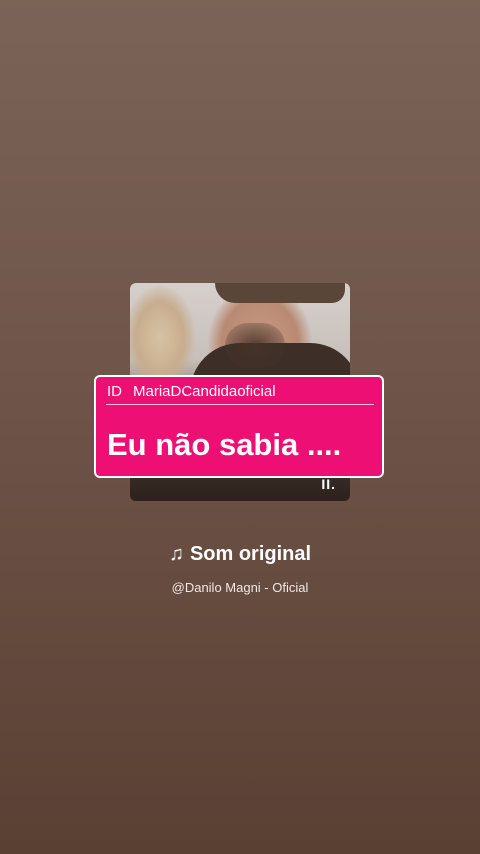 The width and height of the screenshot is (480, 854). I want to click on music-title-text: Som original, so click(250, 554).